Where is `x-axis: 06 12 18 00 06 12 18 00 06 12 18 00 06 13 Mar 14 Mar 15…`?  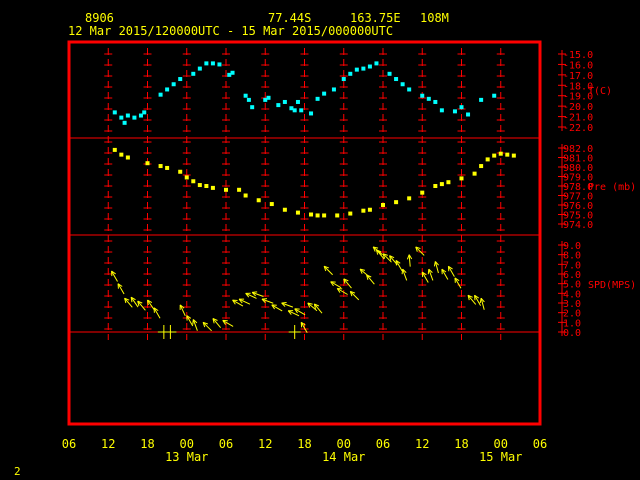
x-axis: 06 12 18 00 06 12 18 00 06 12 18 00 06 13 Mar 14 Mar 15… is located at coordinates (304, 450).